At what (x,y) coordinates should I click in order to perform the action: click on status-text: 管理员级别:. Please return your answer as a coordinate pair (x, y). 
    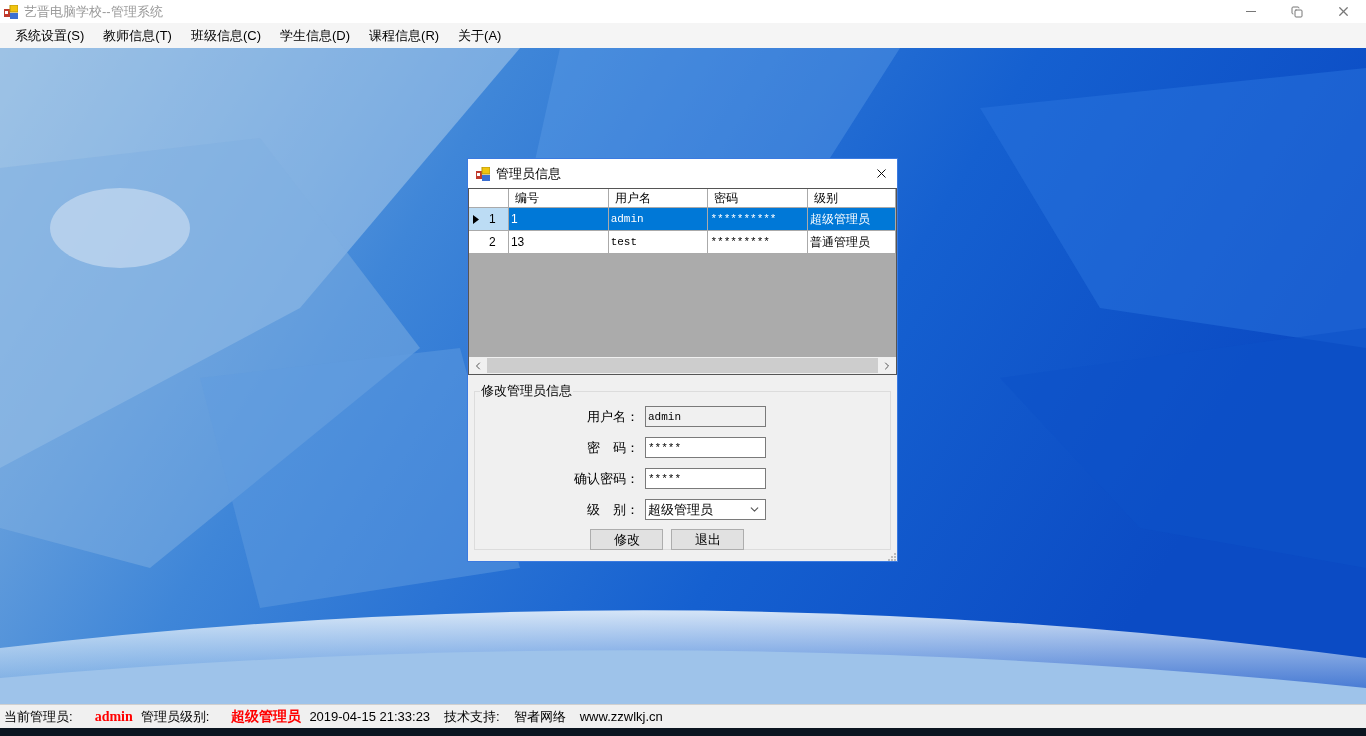
    Looking at the image, I should click on (175, 716).